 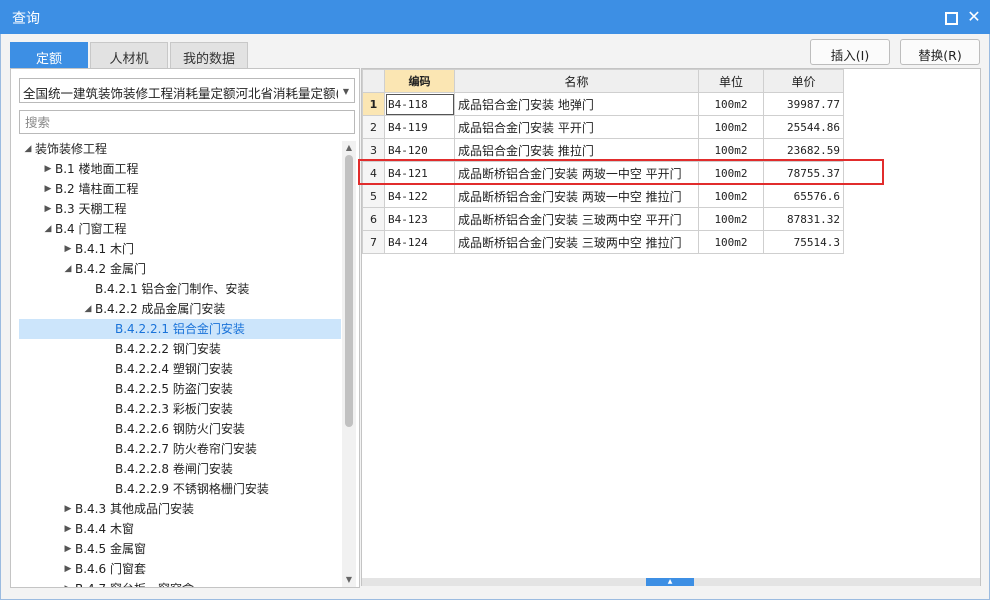 What do you see at coordinates (180, 349) in the screenshot?
I see `tree-item: B.4.2.2.2 钢门安装` at bounding box center [180, 349].